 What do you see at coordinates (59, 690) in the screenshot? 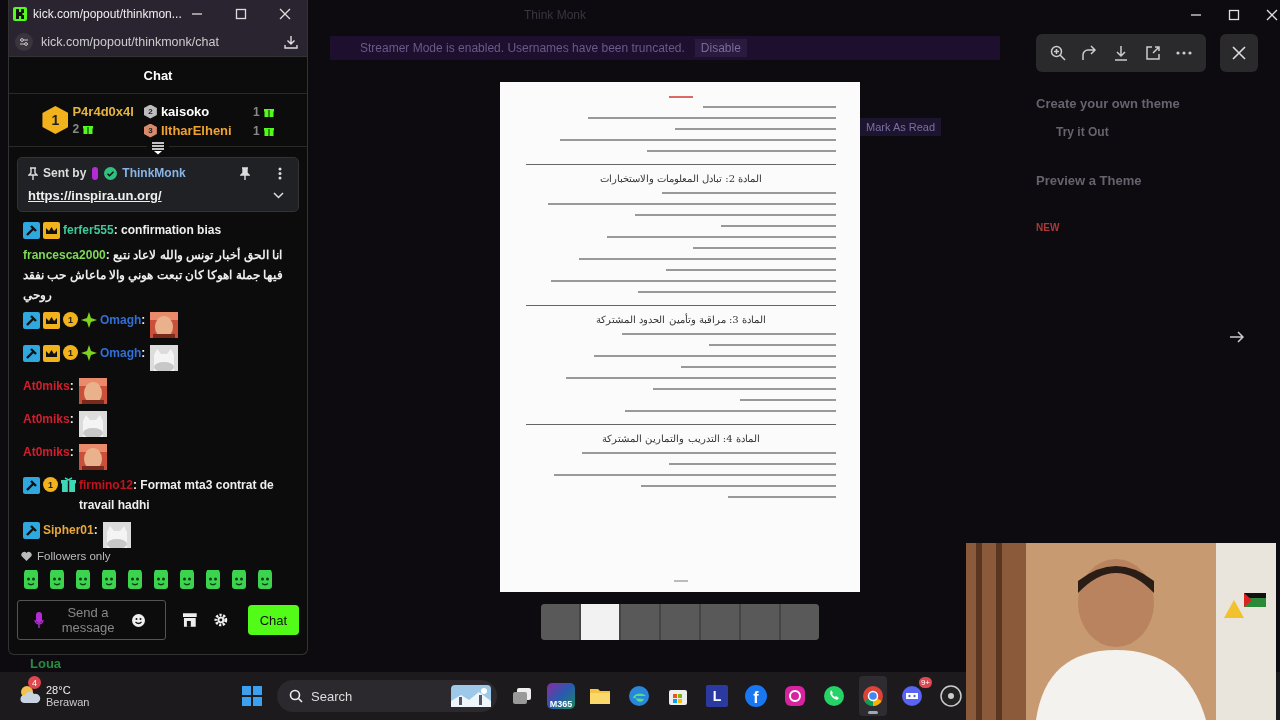
I see `temperature: 28°C` at bounding box center [59, 690].